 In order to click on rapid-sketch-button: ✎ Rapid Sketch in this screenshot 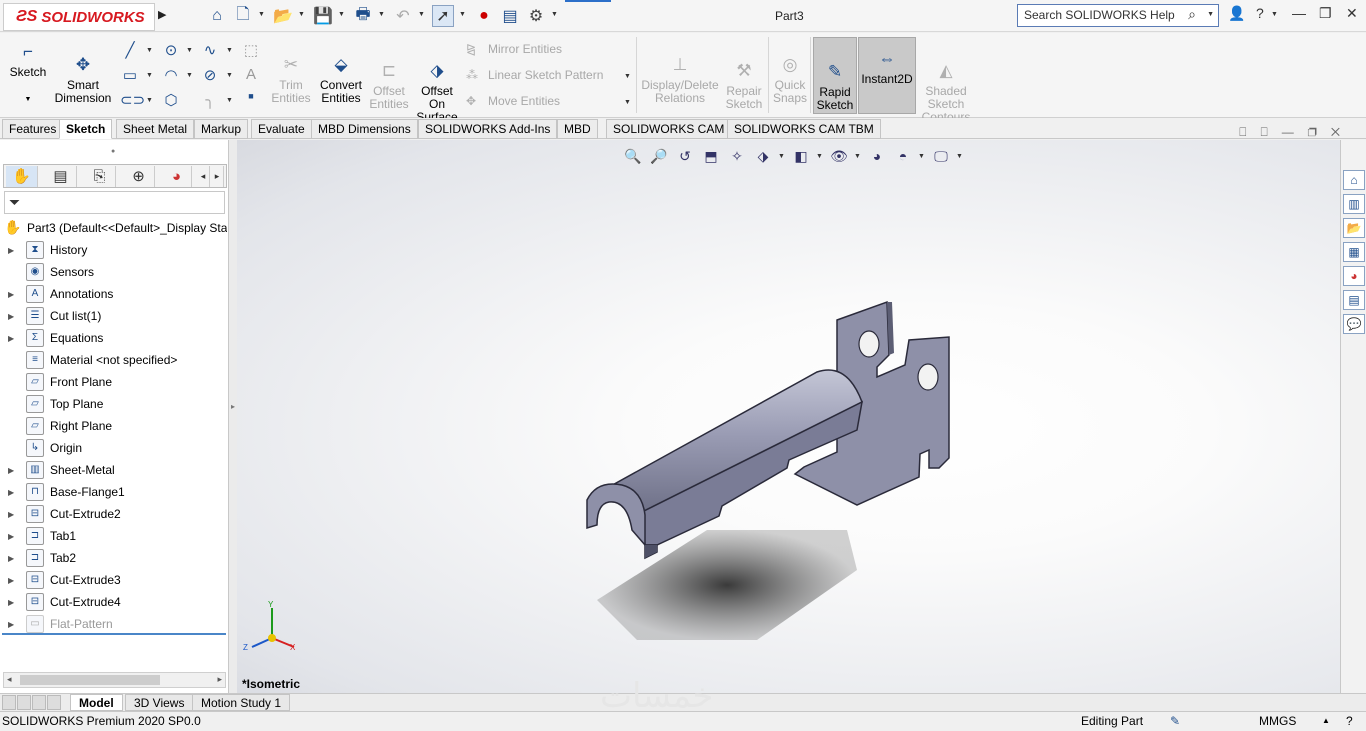, I will do `click(835, 75)`.